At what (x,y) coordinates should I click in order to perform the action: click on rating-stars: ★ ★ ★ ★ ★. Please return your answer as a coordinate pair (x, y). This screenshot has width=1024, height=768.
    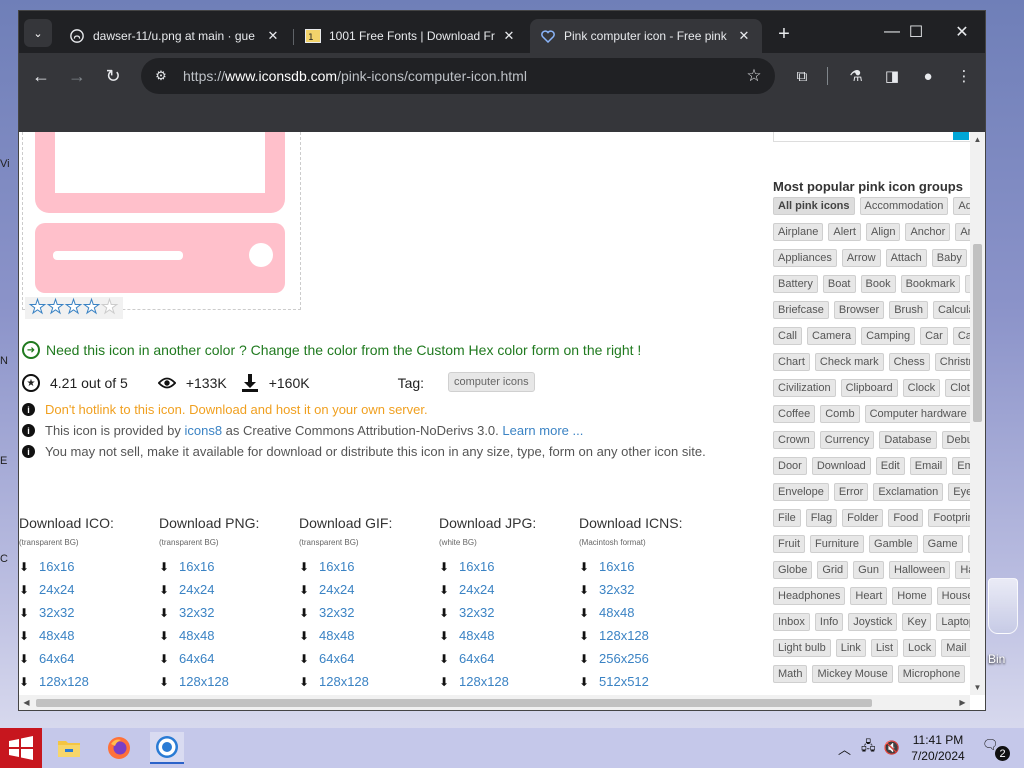
    Looking at the image, I should click on (74, 308).